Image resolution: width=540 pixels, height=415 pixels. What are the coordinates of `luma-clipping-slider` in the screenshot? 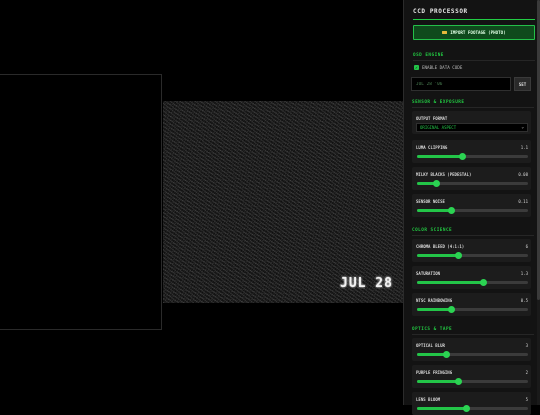 It's located at (472, 156).